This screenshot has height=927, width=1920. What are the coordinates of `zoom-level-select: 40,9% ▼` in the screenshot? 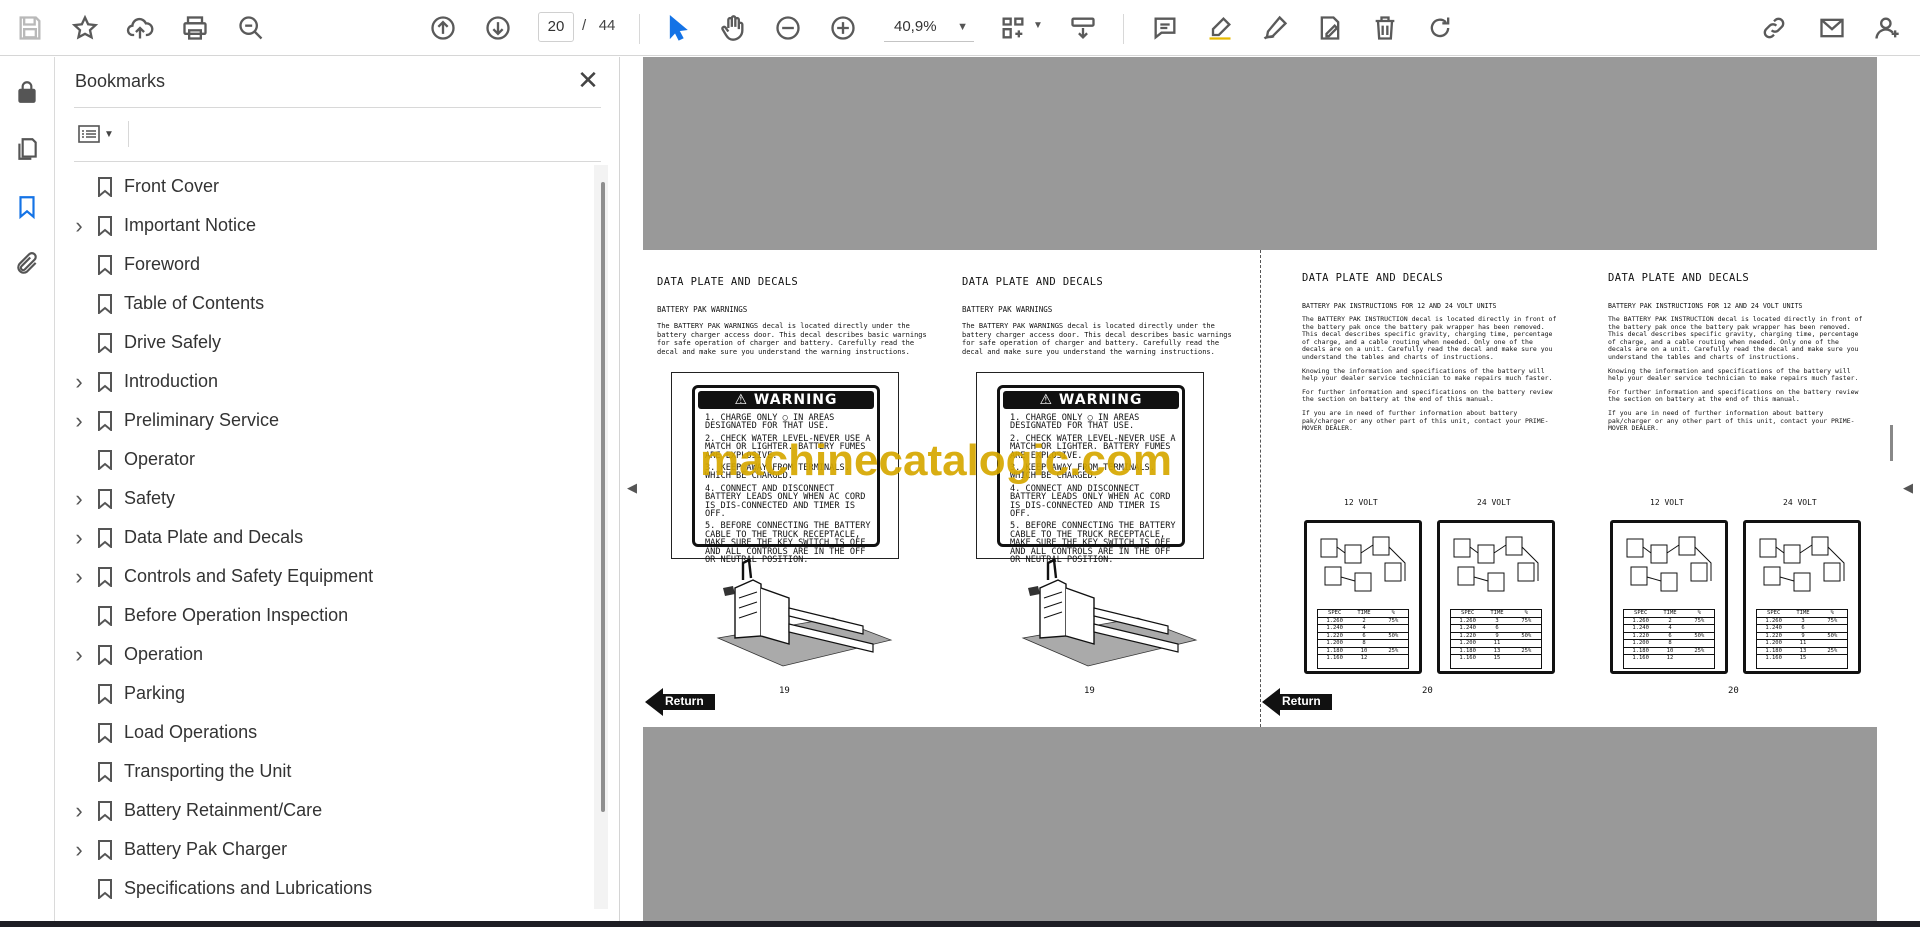 It's located at (929, 27).